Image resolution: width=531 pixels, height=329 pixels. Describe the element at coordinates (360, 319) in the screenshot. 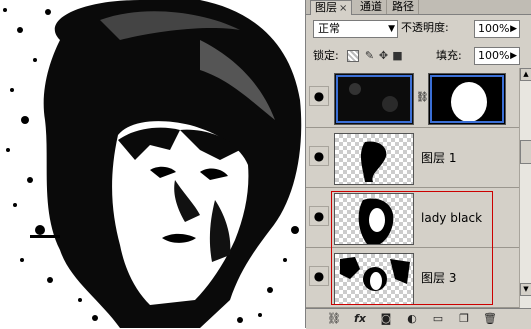

I see `fx-icon: fx` at that location.